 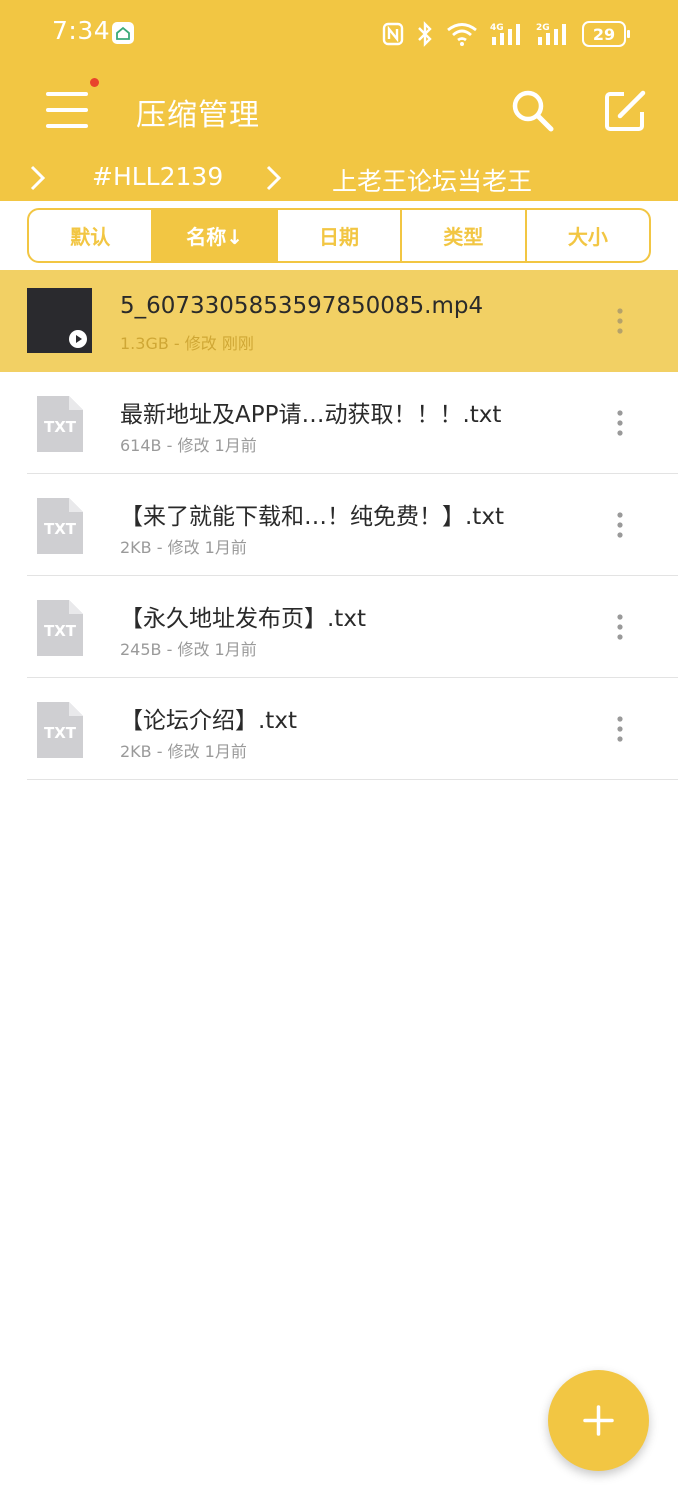 I want to click on breadcrumb-item-current: 上老王论坛当老王, so click(x=432, y=180).